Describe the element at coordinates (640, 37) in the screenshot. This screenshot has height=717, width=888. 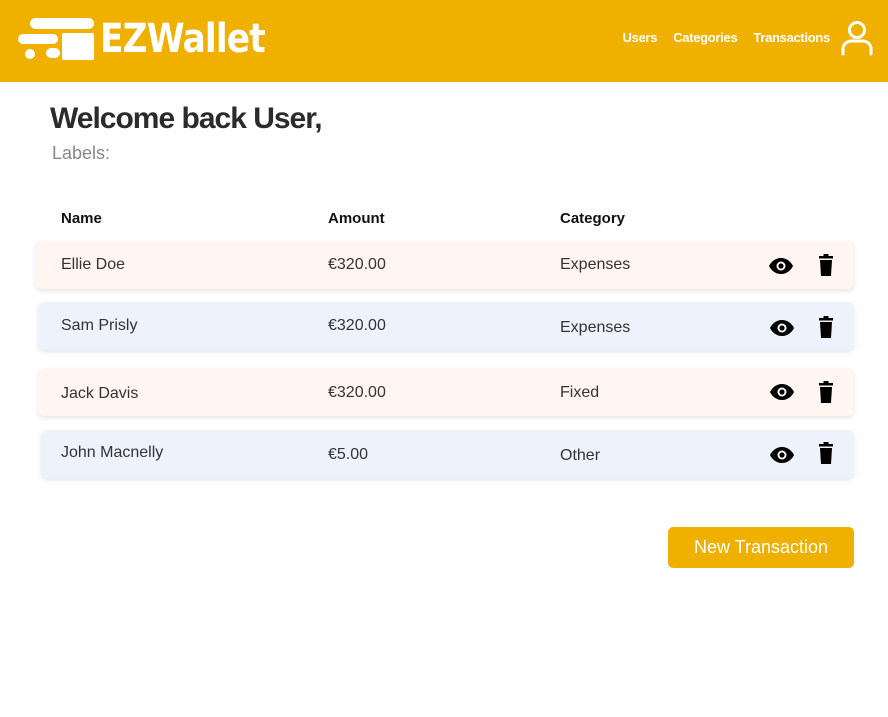
I see `nav-users: Users` at that location.